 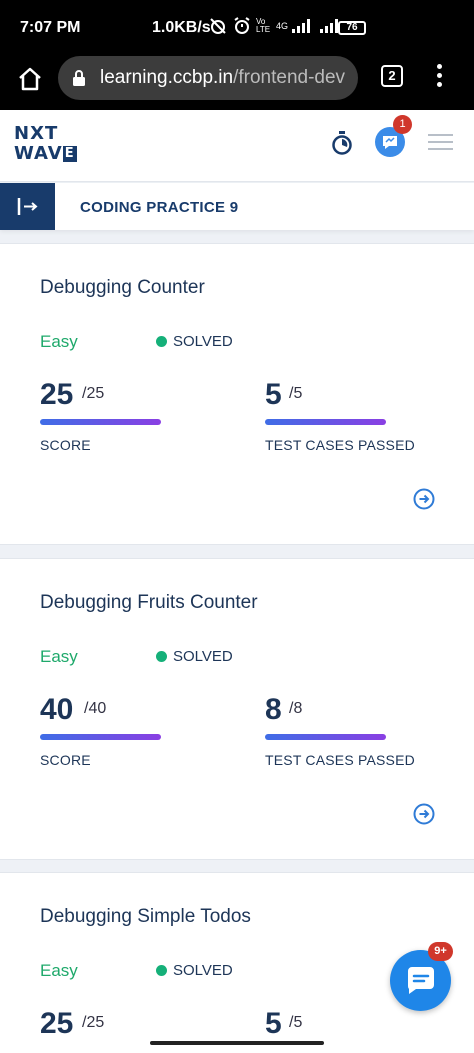 What do you see at coordinates (289, 77) in the screenshot?
I see `url-path: /frontend-dev` at bounding box center [289, 77].